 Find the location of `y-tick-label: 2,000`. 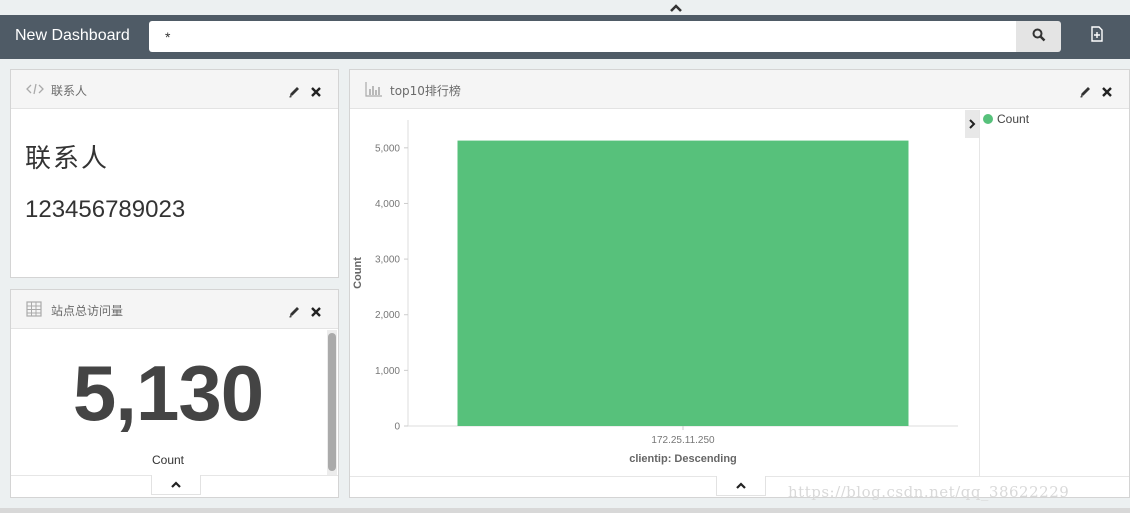

y-tick-label: 2,000 is located at coordinates (387, 315).